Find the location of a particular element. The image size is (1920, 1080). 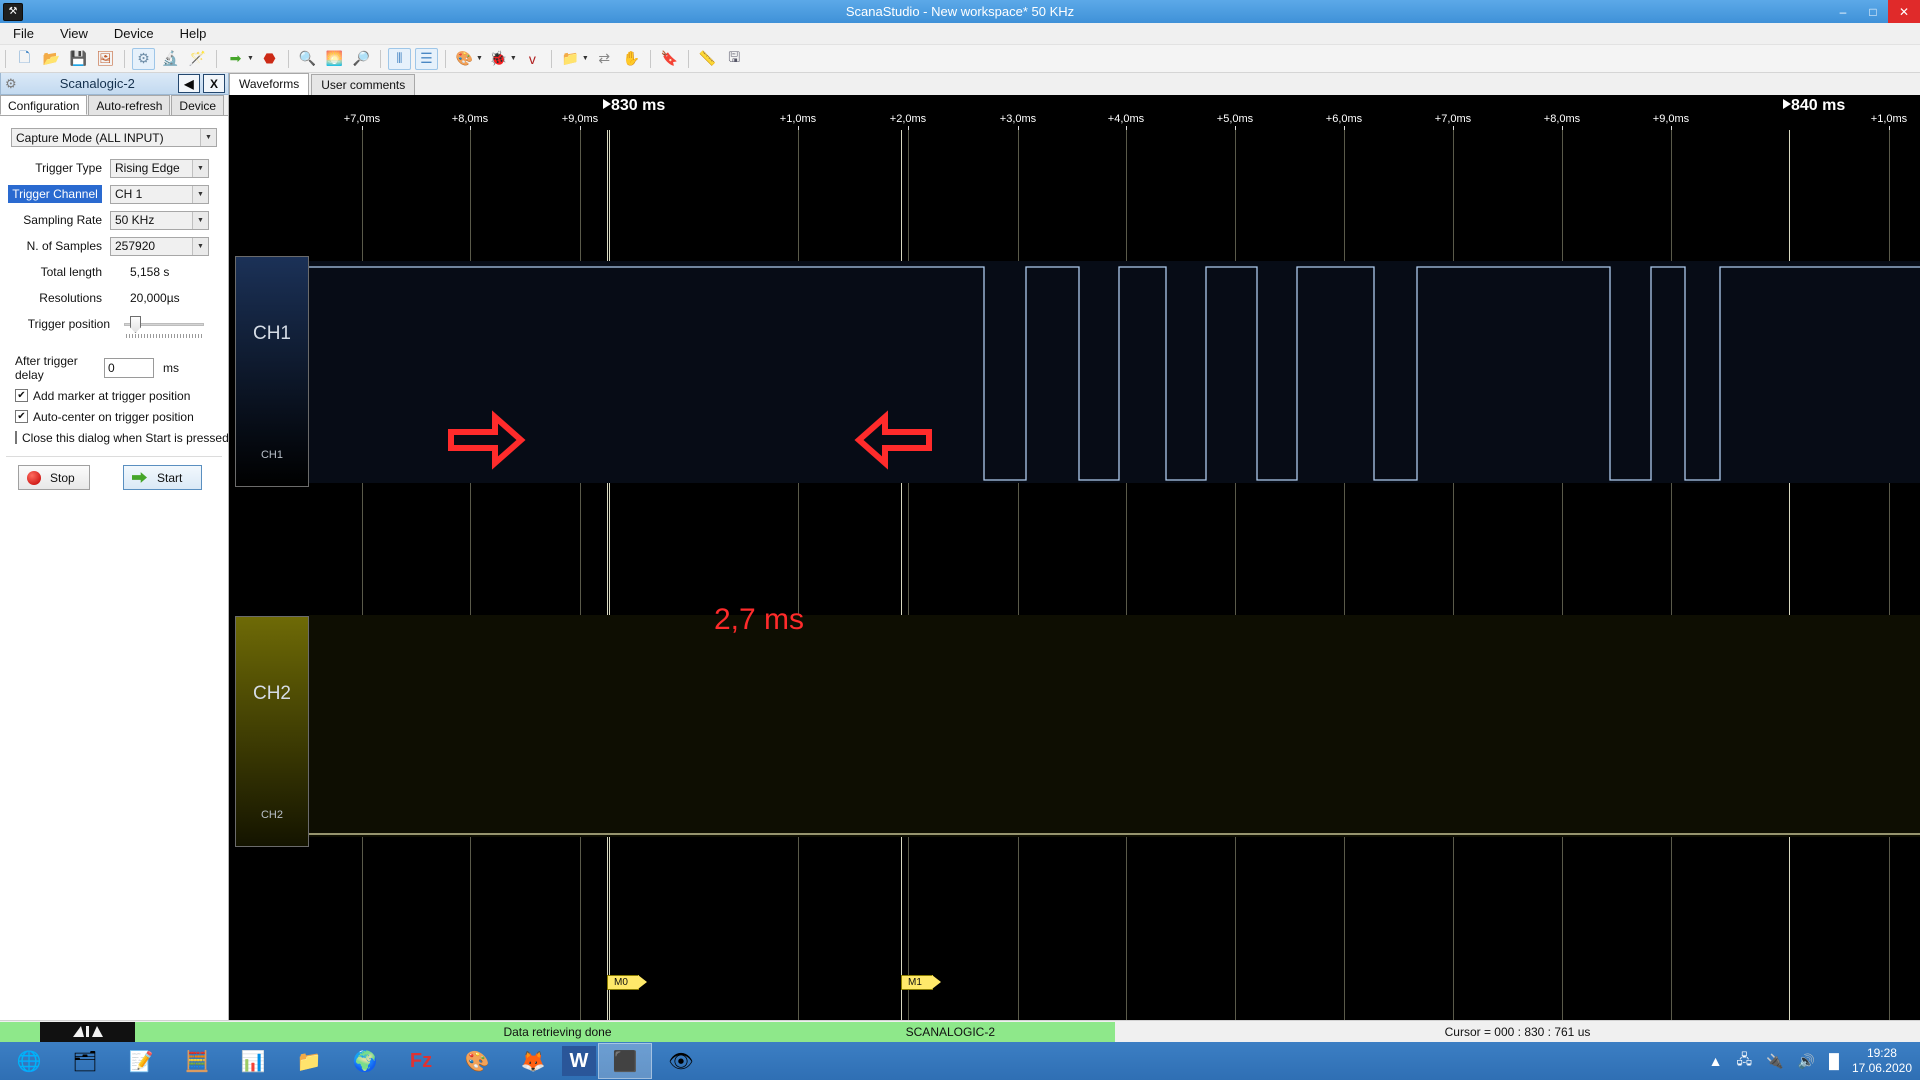

grid-vertical-icon: ⫴ is located at coordinates (399, 58).